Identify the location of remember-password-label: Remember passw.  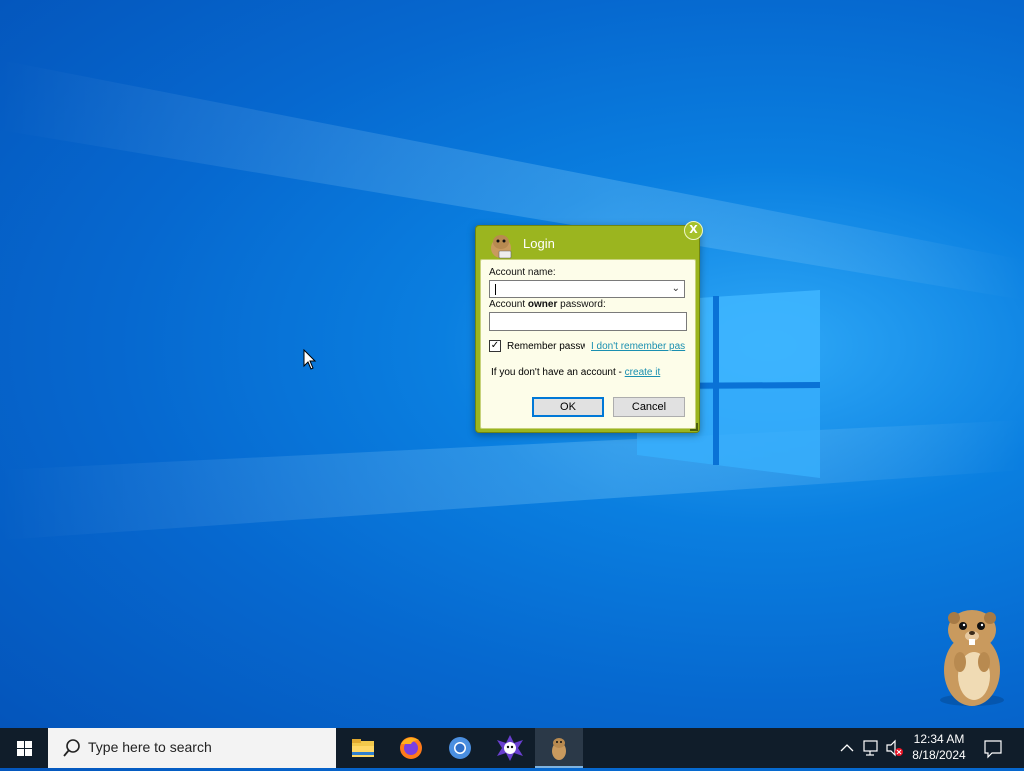
(546, 346).